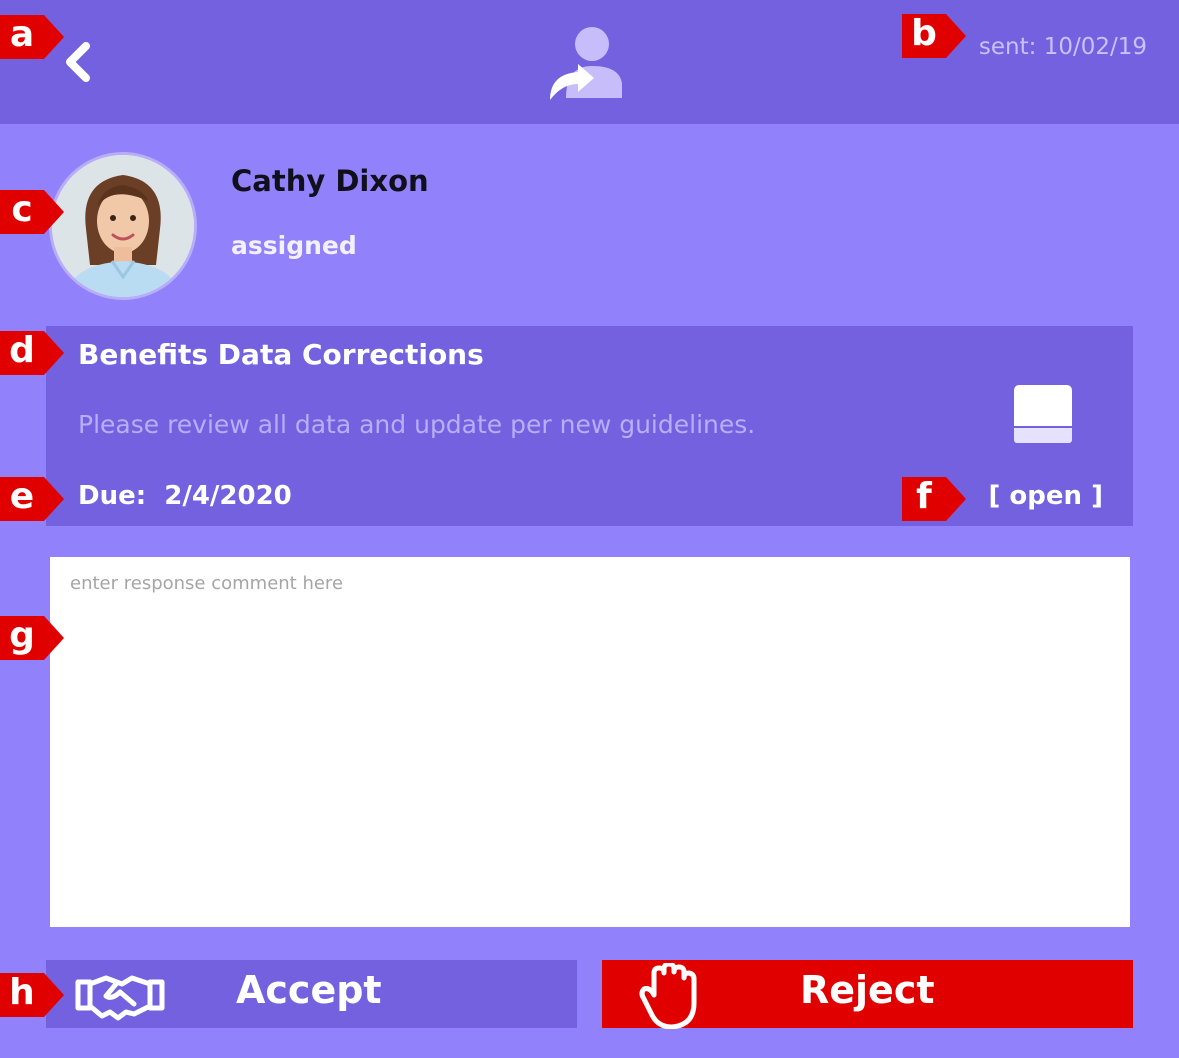 The width and height of the screenshot is (1179, 1058). I want to click on handshake-icon, so click(120, 998).